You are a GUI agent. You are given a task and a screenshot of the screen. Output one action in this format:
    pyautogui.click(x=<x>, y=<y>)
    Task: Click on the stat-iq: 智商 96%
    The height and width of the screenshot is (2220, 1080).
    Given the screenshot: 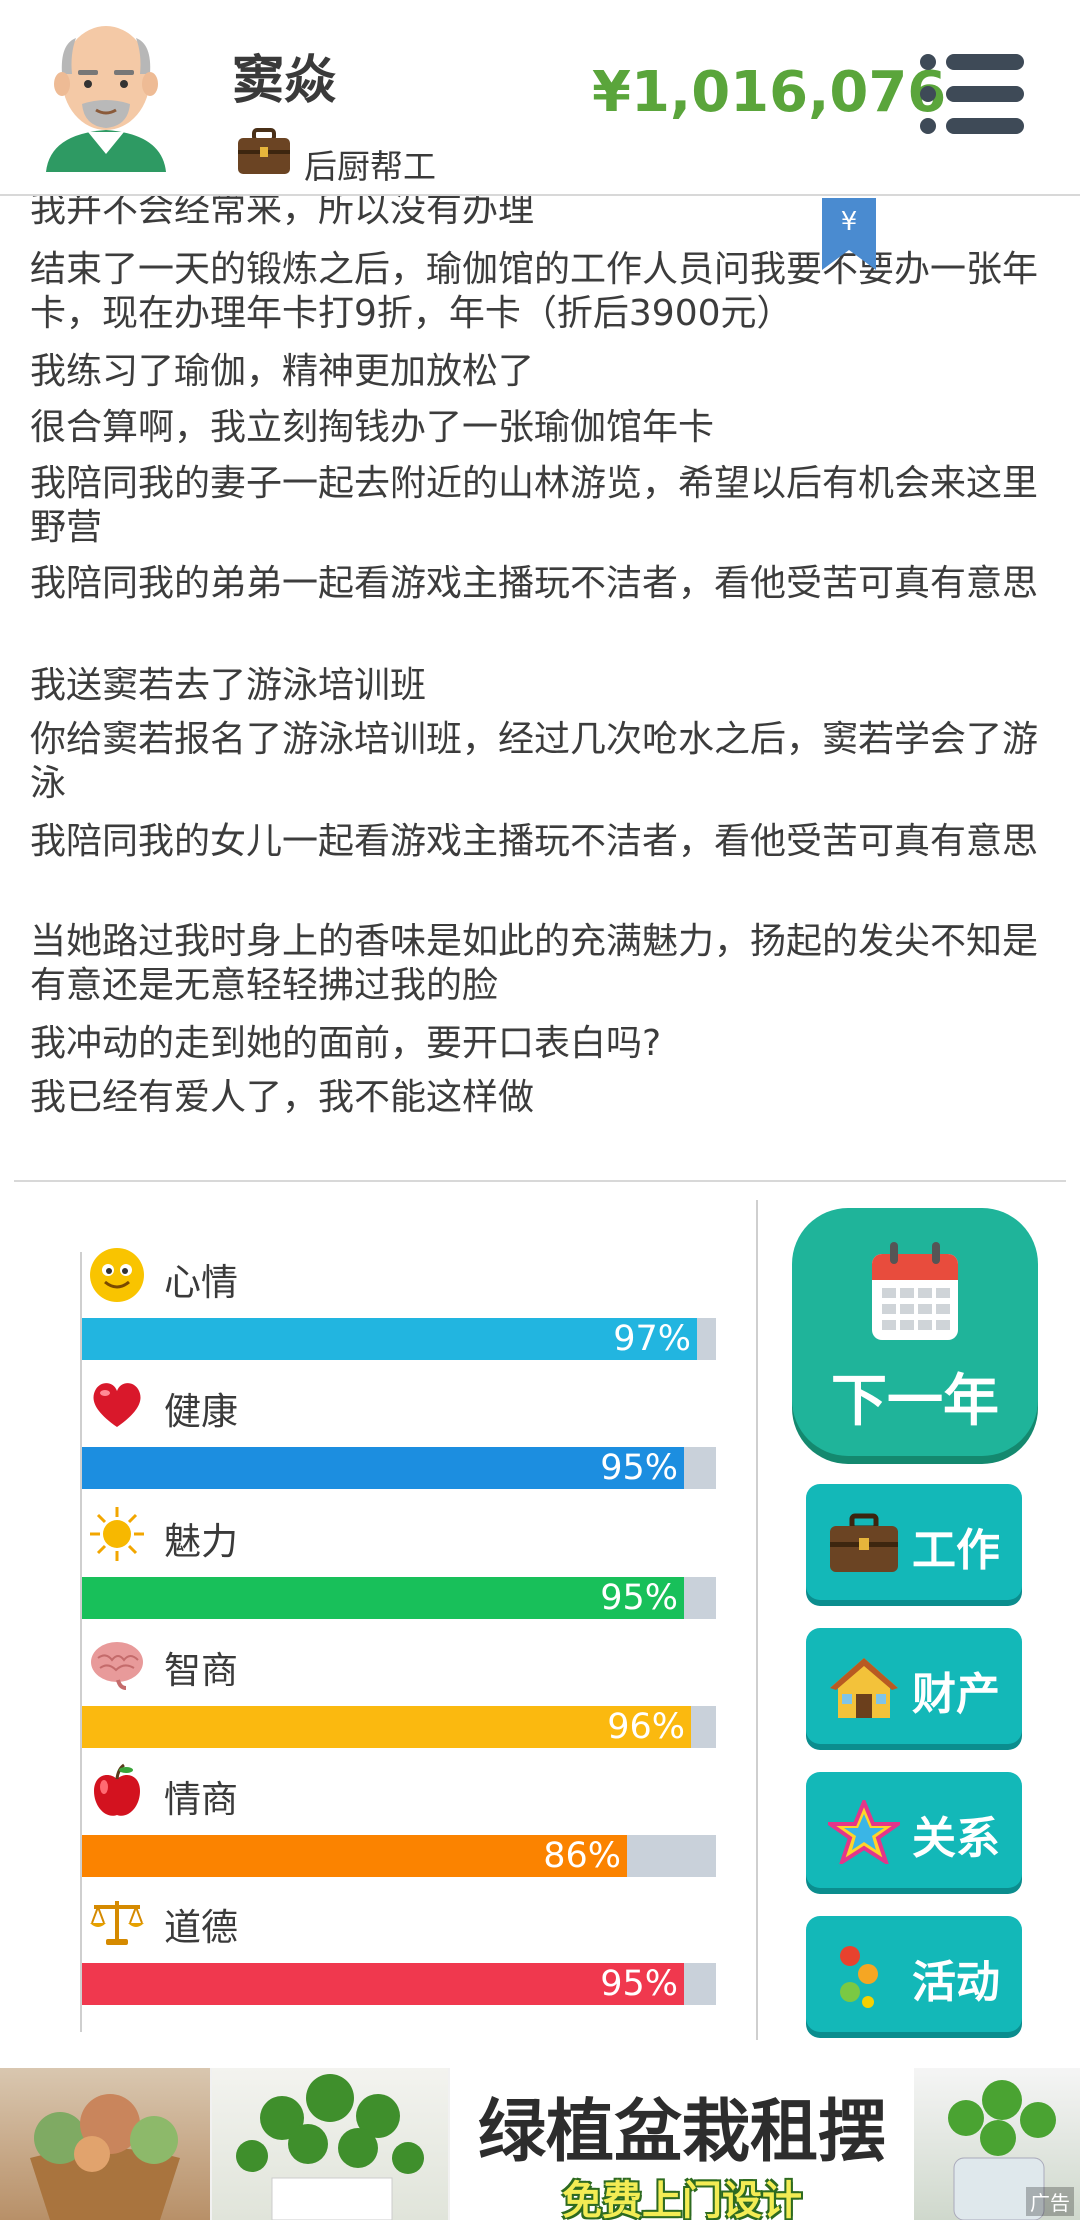 What is the action you would take?
    pyautogui.click(x=399, y=1694)
    